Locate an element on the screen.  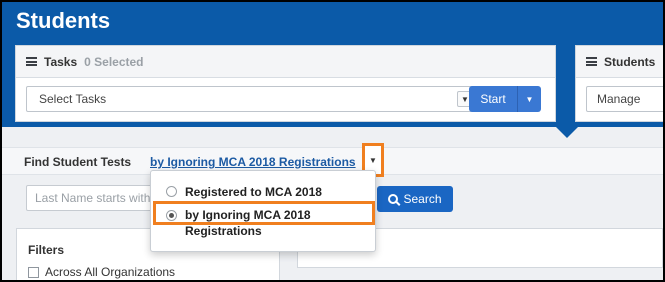
select-tasks-value: Select Tasks is located at coordinates (73, 99).